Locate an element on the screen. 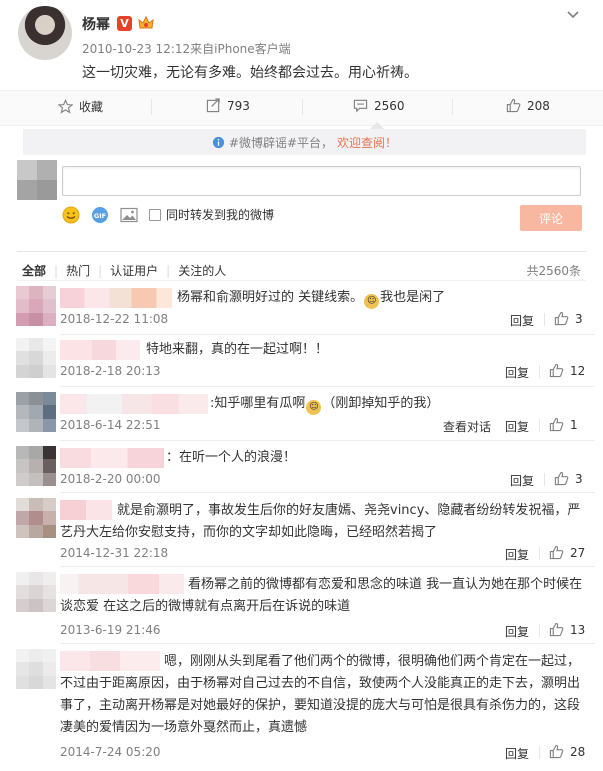 The image size is (603, 771). notice-link: 欢迎查阅！ is located at coordinates (367, 142).